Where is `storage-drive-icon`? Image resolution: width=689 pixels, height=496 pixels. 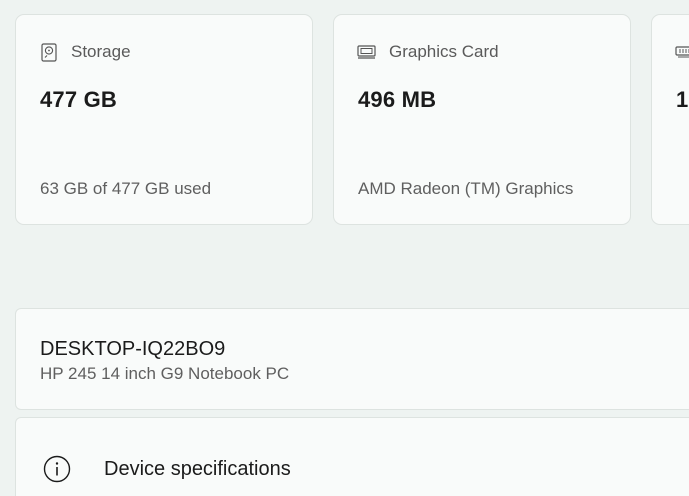
storage-drive-icon is located at coordinates (49, 52).